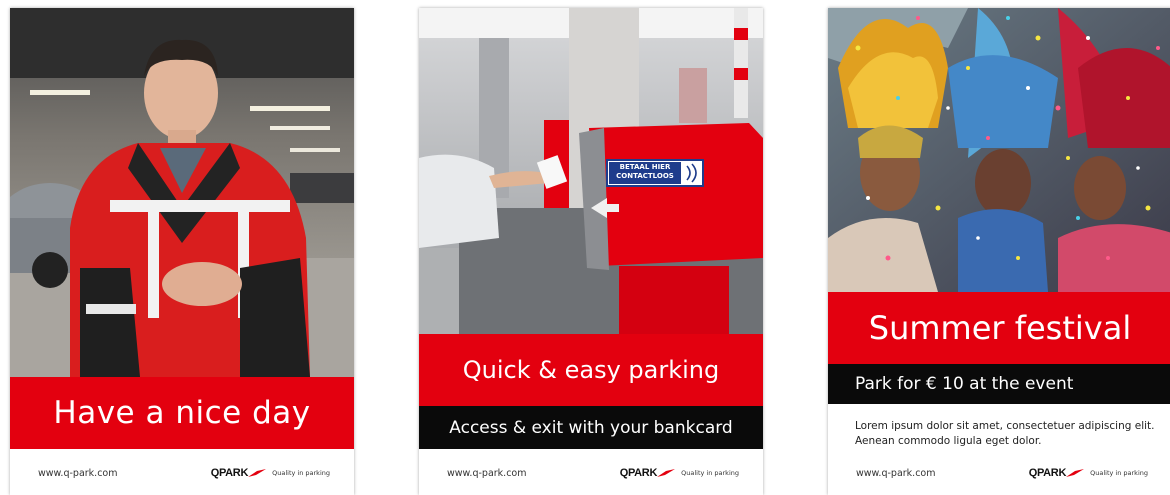 This screenshot has height=495, width=1170. What do you see at coordinates (591, 427) in the screenshot?
I see `subline-banner: Access & exit with your bankcard` at bounding box center [591, 427].